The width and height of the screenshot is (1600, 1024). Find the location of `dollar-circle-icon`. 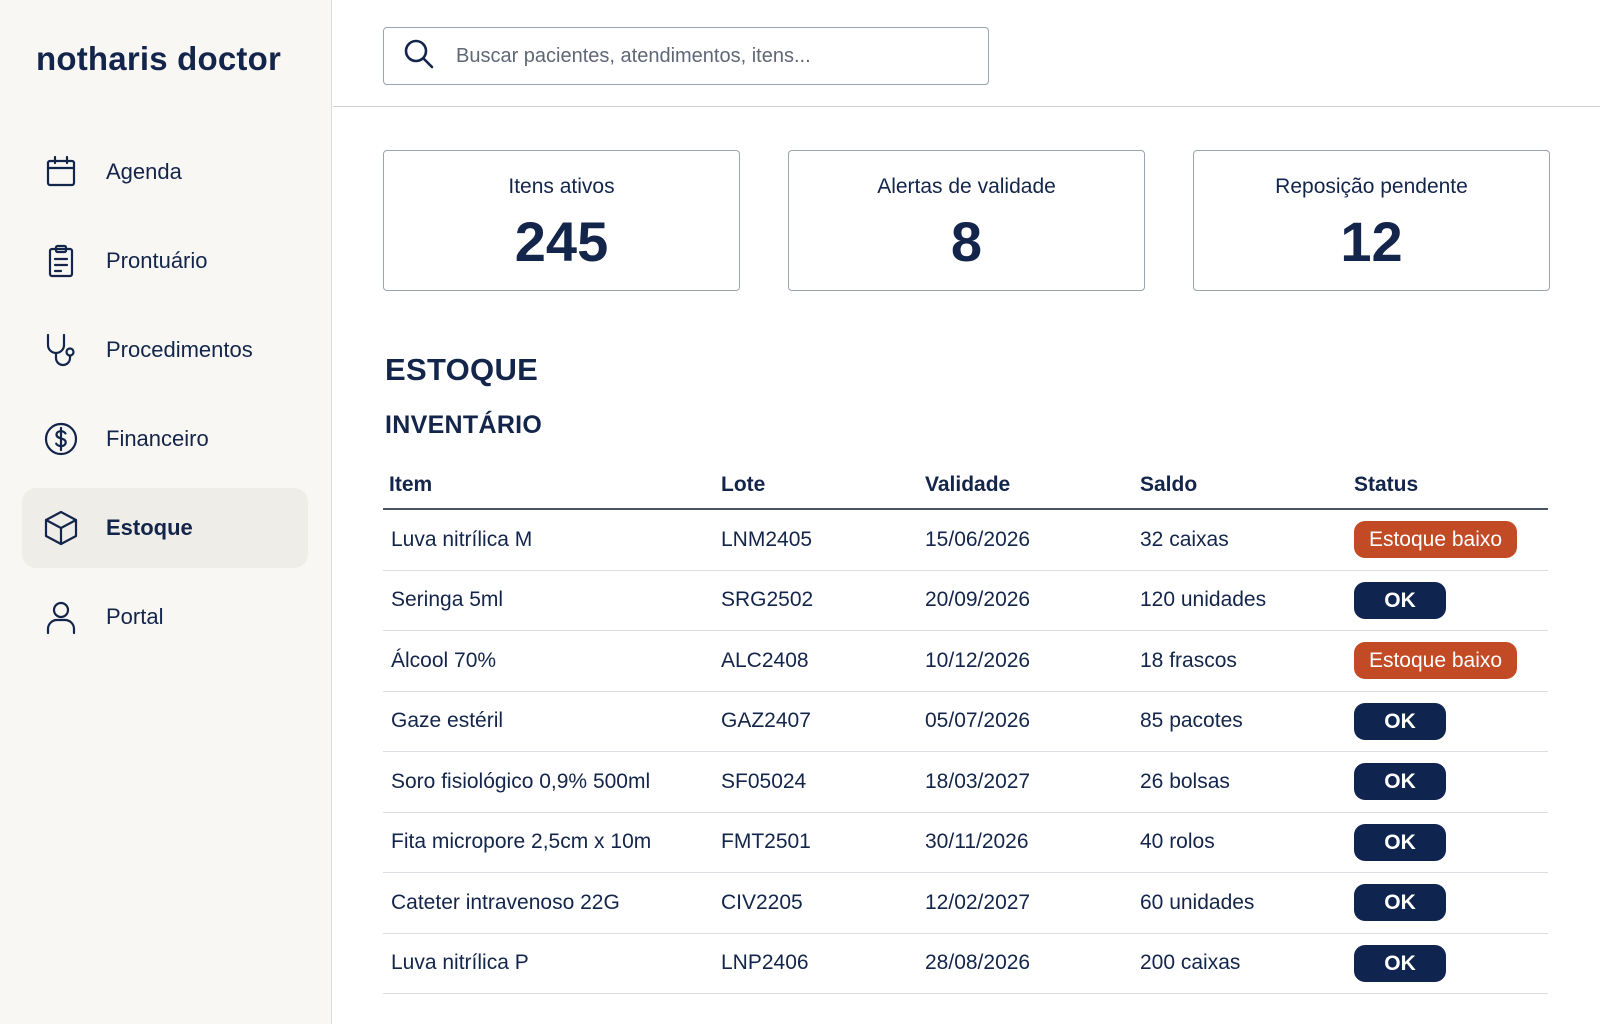

dollar-circle-icon is located at coordinates (61, 439).